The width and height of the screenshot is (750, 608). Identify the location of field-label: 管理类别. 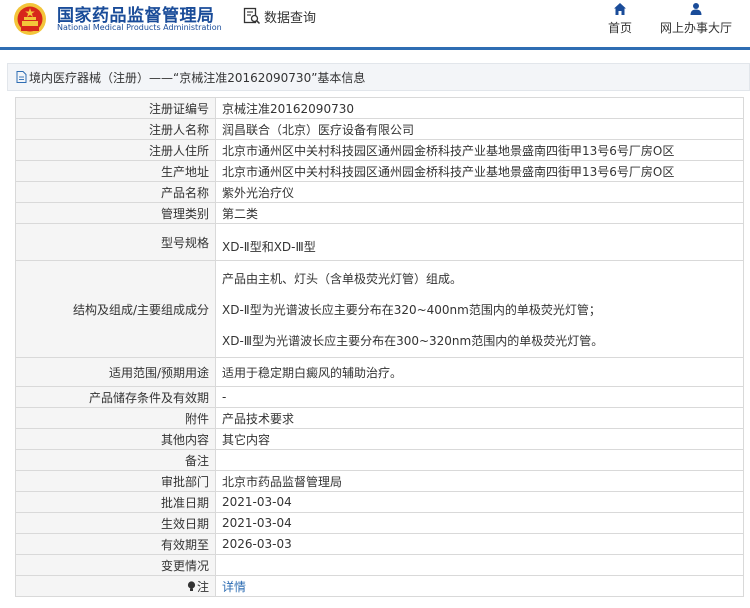
(115, 213).